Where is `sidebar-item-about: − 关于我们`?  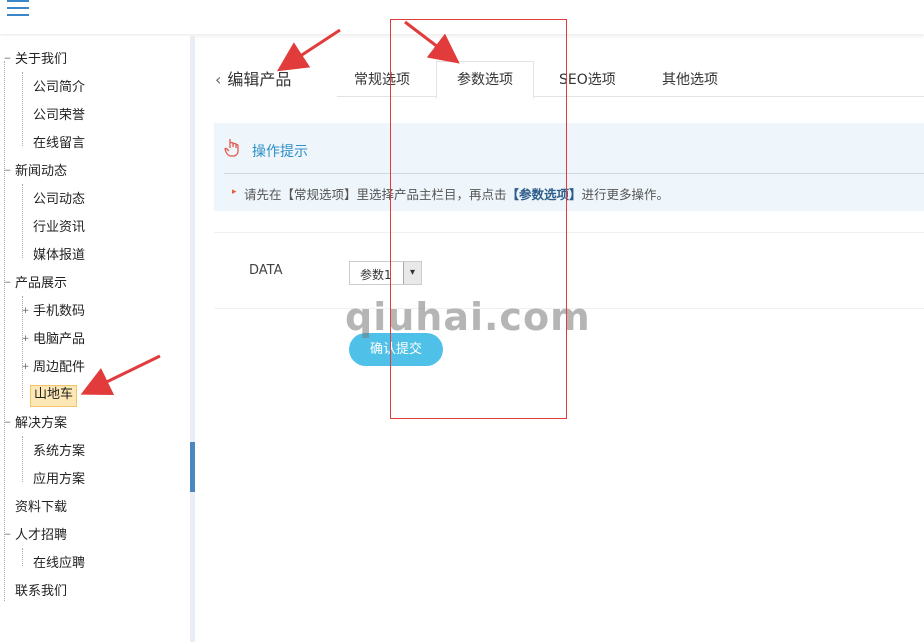
sidebar-item-about: − 关于我们 is located at coordinates (36, 60).